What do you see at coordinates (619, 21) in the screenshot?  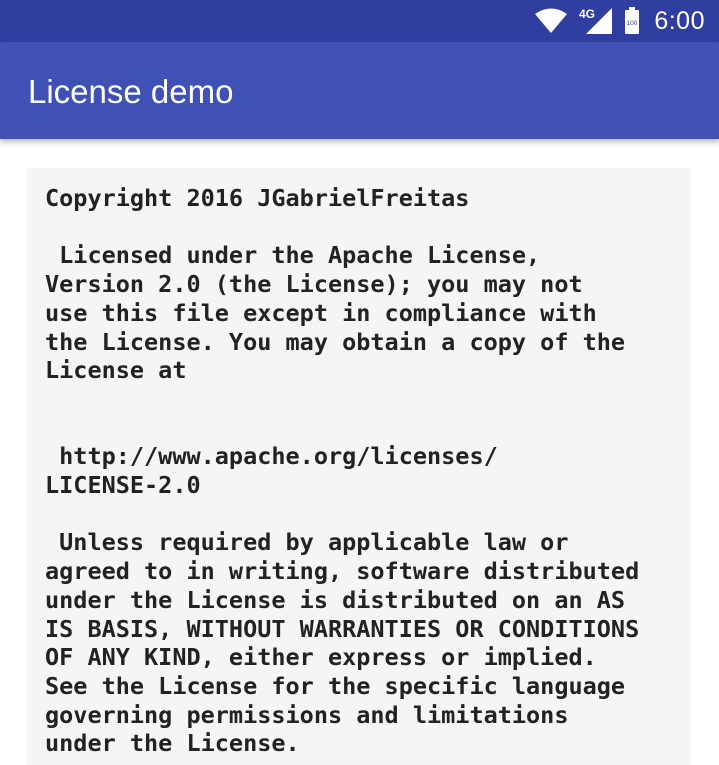 I see `status-icons: 4G 100 6:00` at bounding box center [619, 21].